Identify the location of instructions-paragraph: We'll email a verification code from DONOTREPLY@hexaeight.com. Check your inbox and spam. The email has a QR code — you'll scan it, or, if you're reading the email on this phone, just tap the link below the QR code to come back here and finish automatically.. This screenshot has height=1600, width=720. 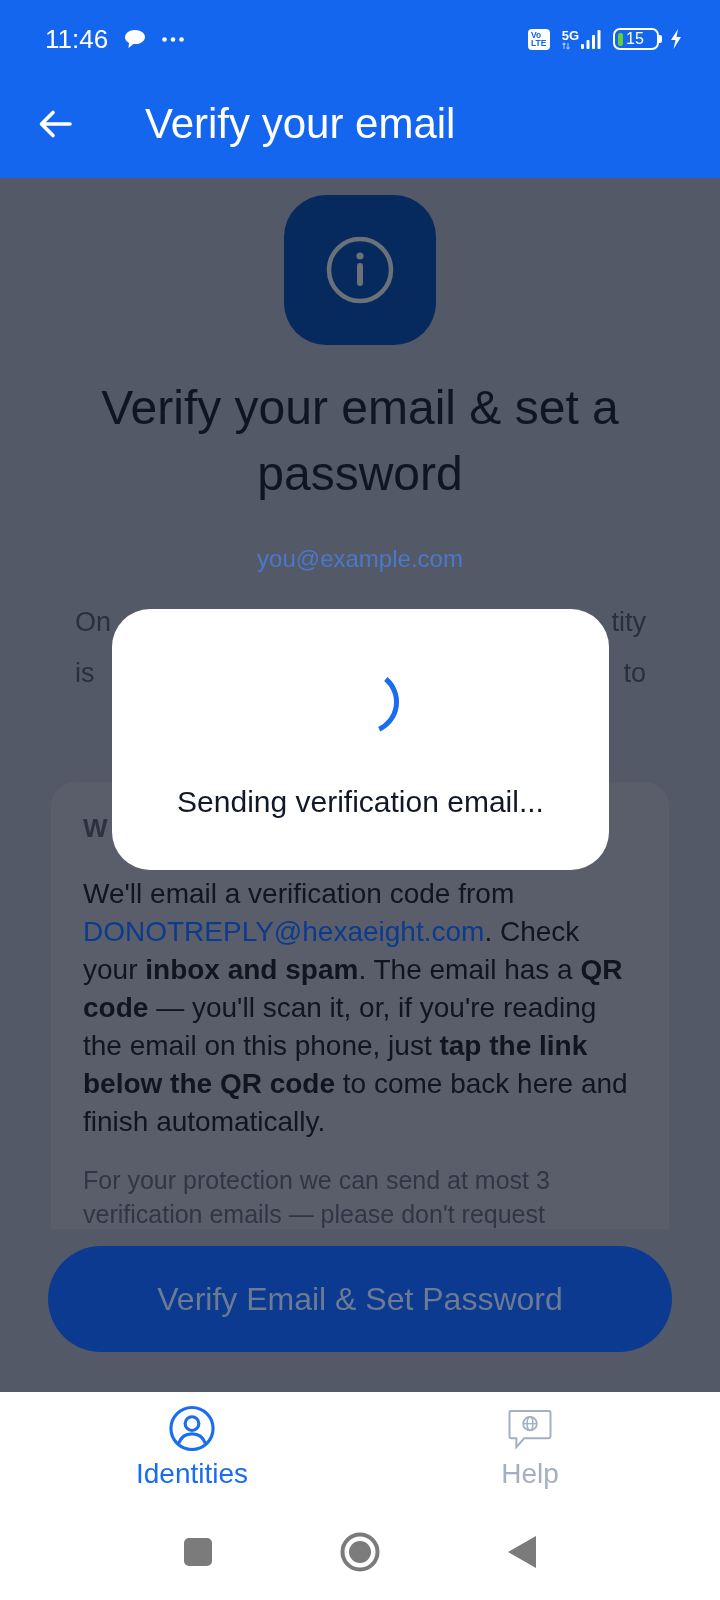
(356, 1008).